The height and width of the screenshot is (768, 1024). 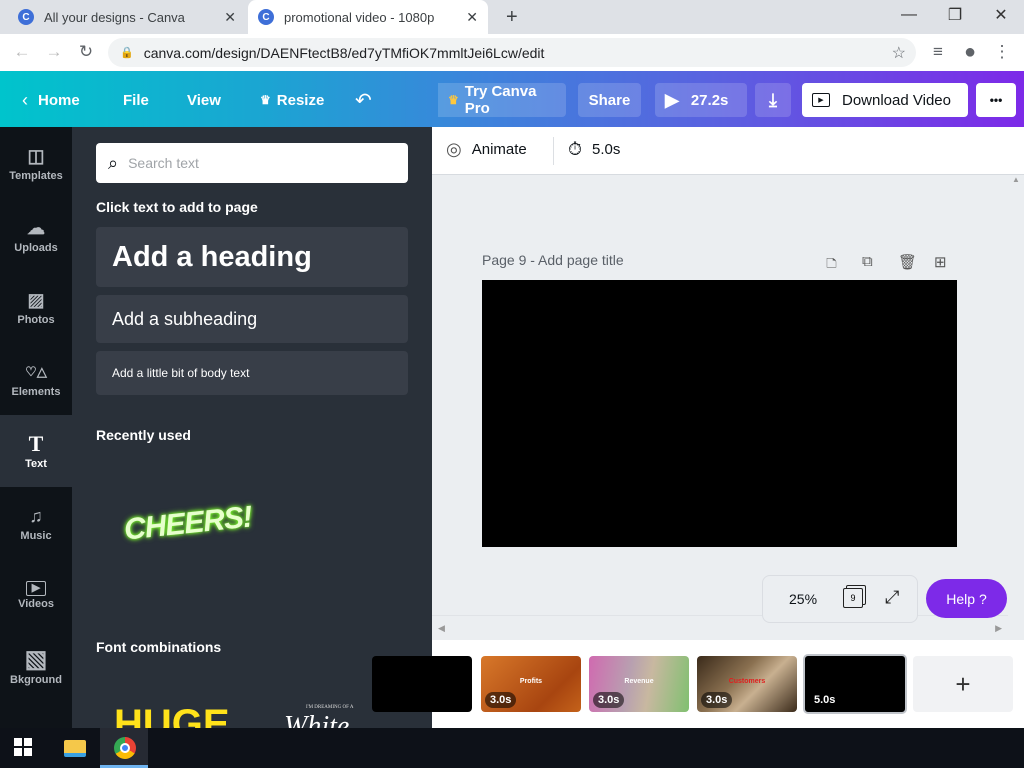 I want to click on sidebar-item-background: ▧ Bkground, so click(x=36, y=667).